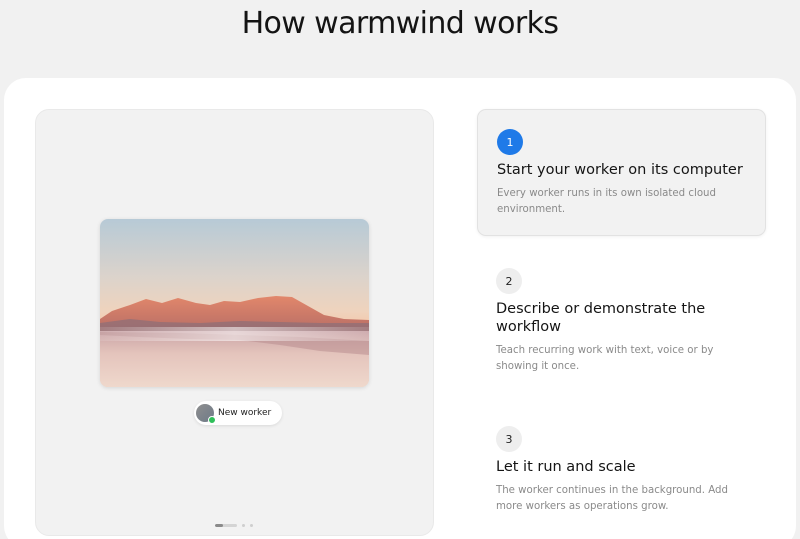  Describe the element at coordinates (212, 420) in the screenshot. I see `online-status-icon` at that location.